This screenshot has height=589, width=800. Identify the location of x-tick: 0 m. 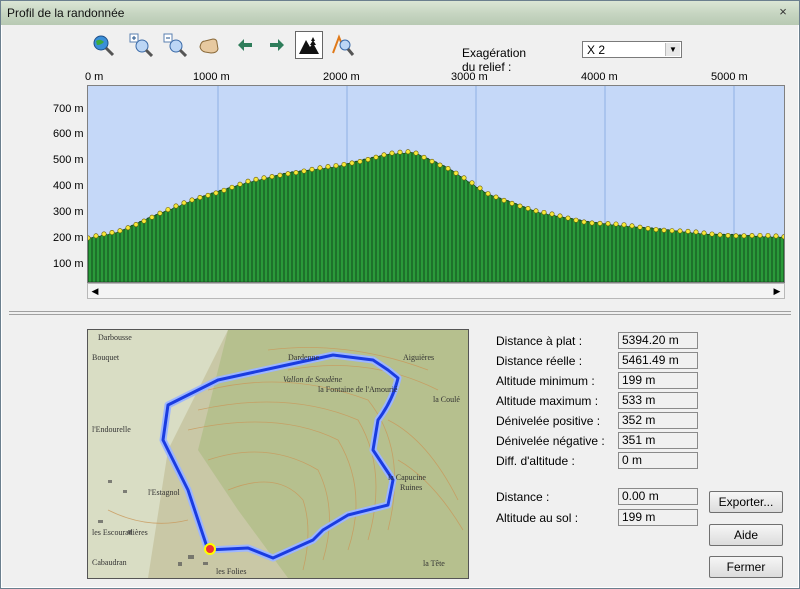
(94, 77).